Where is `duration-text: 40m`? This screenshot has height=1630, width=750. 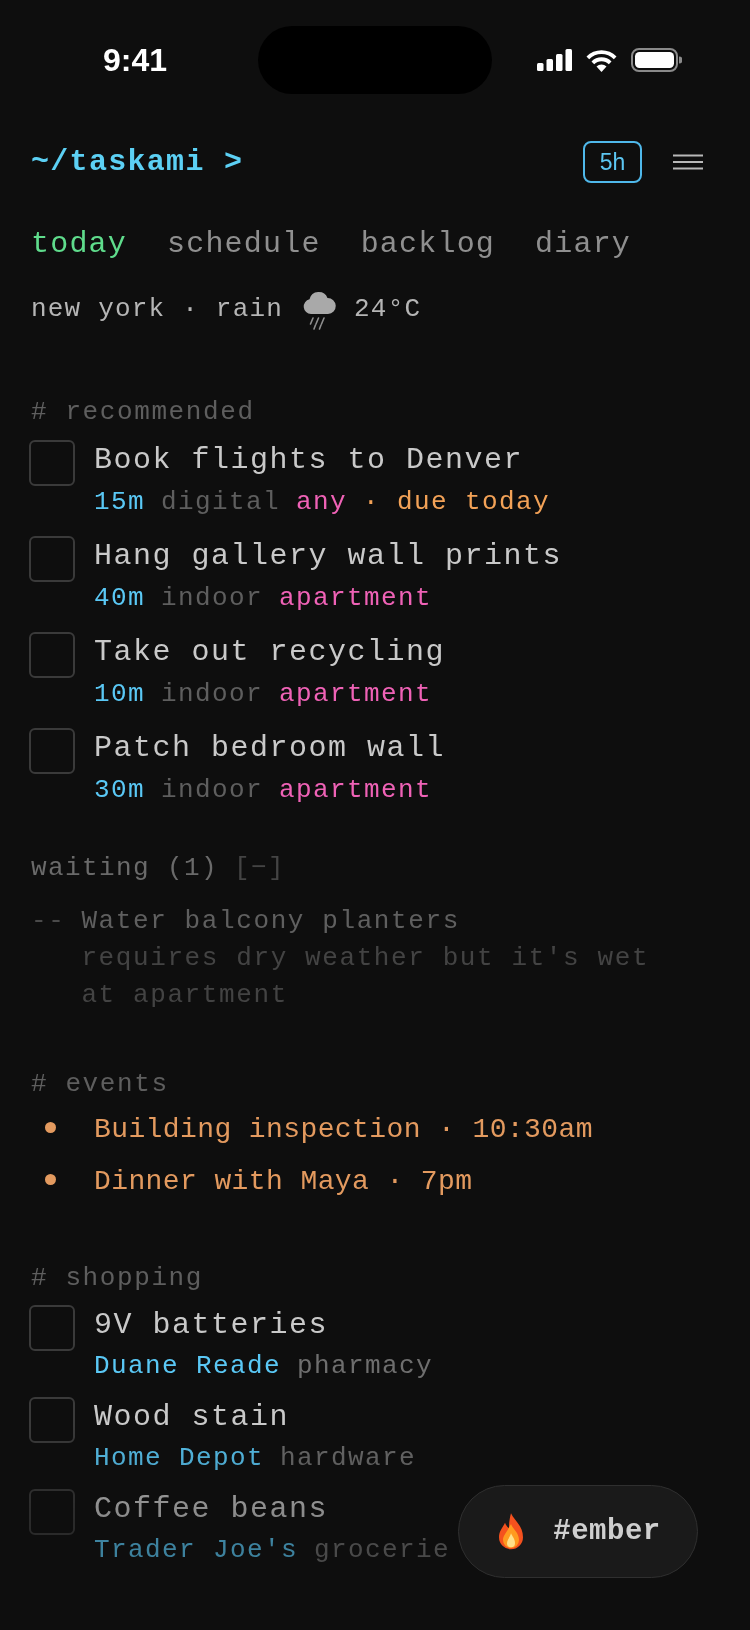 duration-text: 40m is located at coordinates (119, 598).